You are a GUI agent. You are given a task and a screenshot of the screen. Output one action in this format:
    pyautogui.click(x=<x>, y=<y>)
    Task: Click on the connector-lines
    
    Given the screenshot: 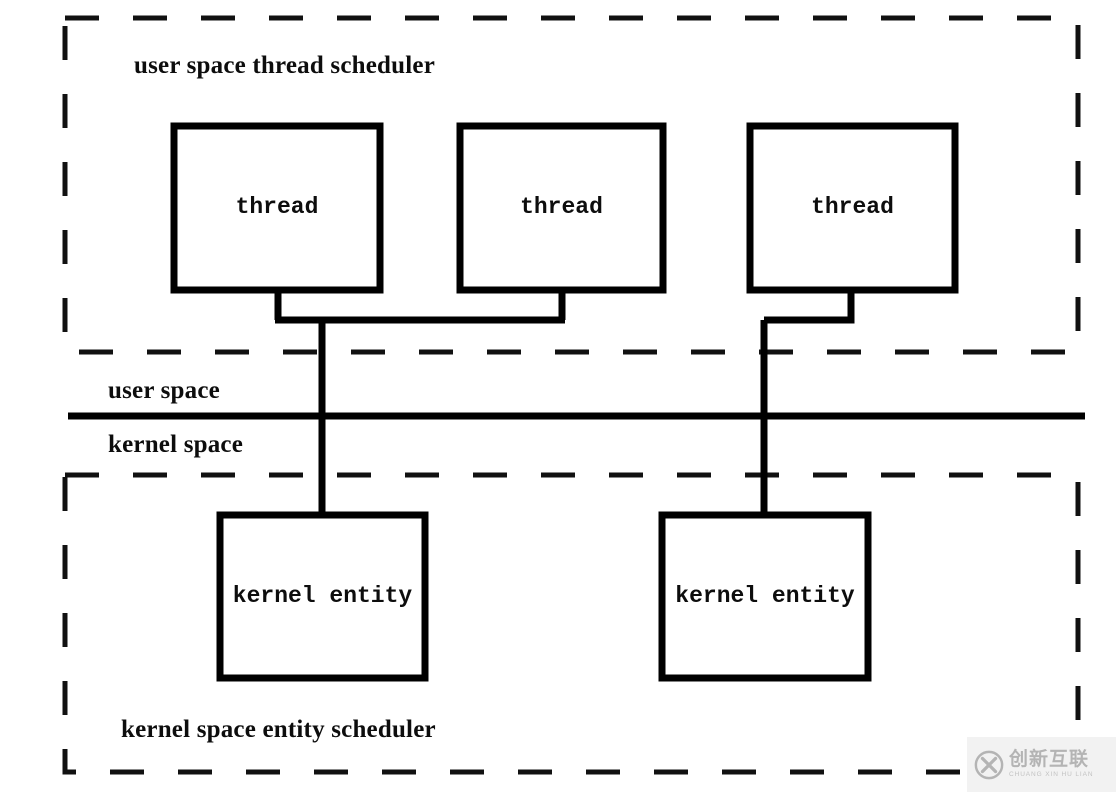 What is the action you would take?
    pyautogui.click(x=564, y=402)
    